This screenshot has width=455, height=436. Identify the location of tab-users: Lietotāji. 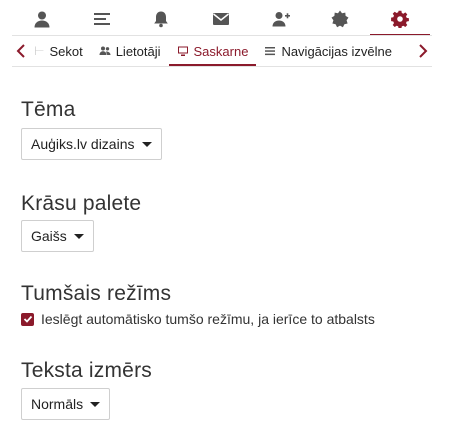
(130, 52).